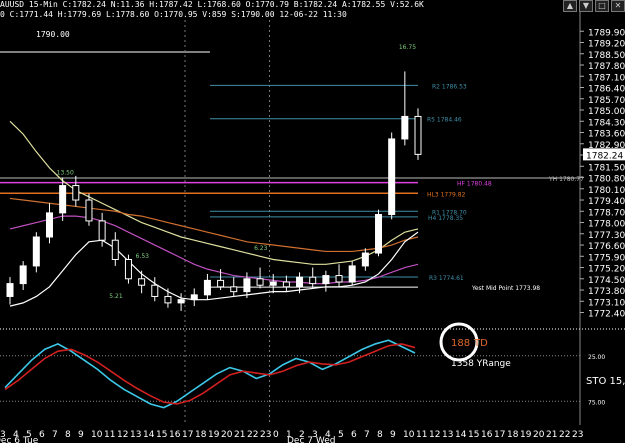  I want to click on pivot-level-label: Yest Mid Point 1773.98, so click(505, 288).